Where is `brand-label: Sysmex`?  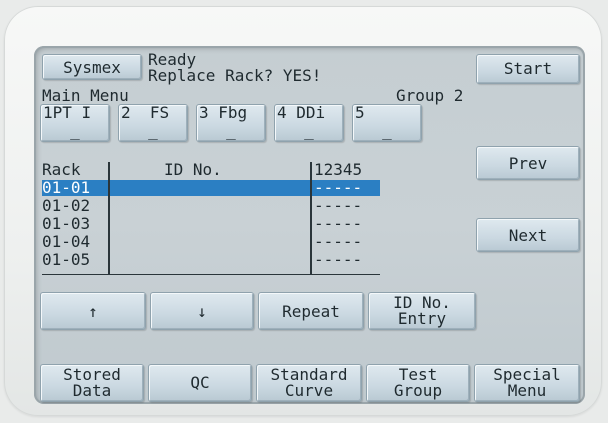 brand-label: Sysmex is located at coordinates (92, 67).